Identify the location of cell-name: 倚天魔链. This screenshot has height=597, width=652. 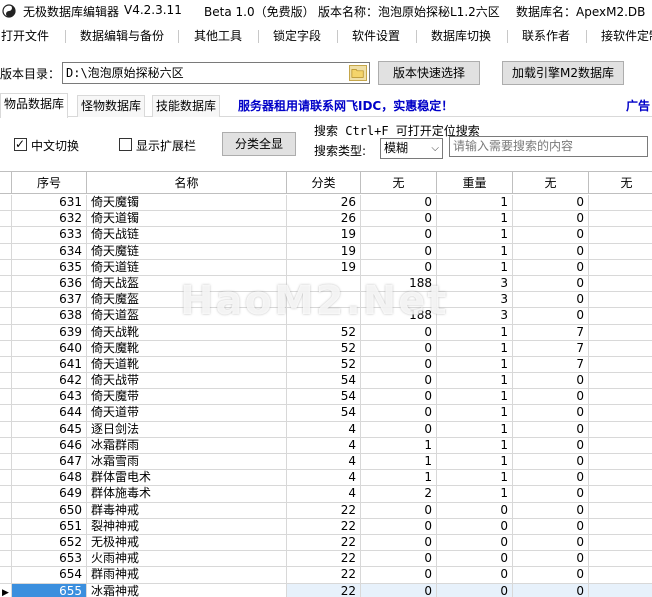
(187, 251).